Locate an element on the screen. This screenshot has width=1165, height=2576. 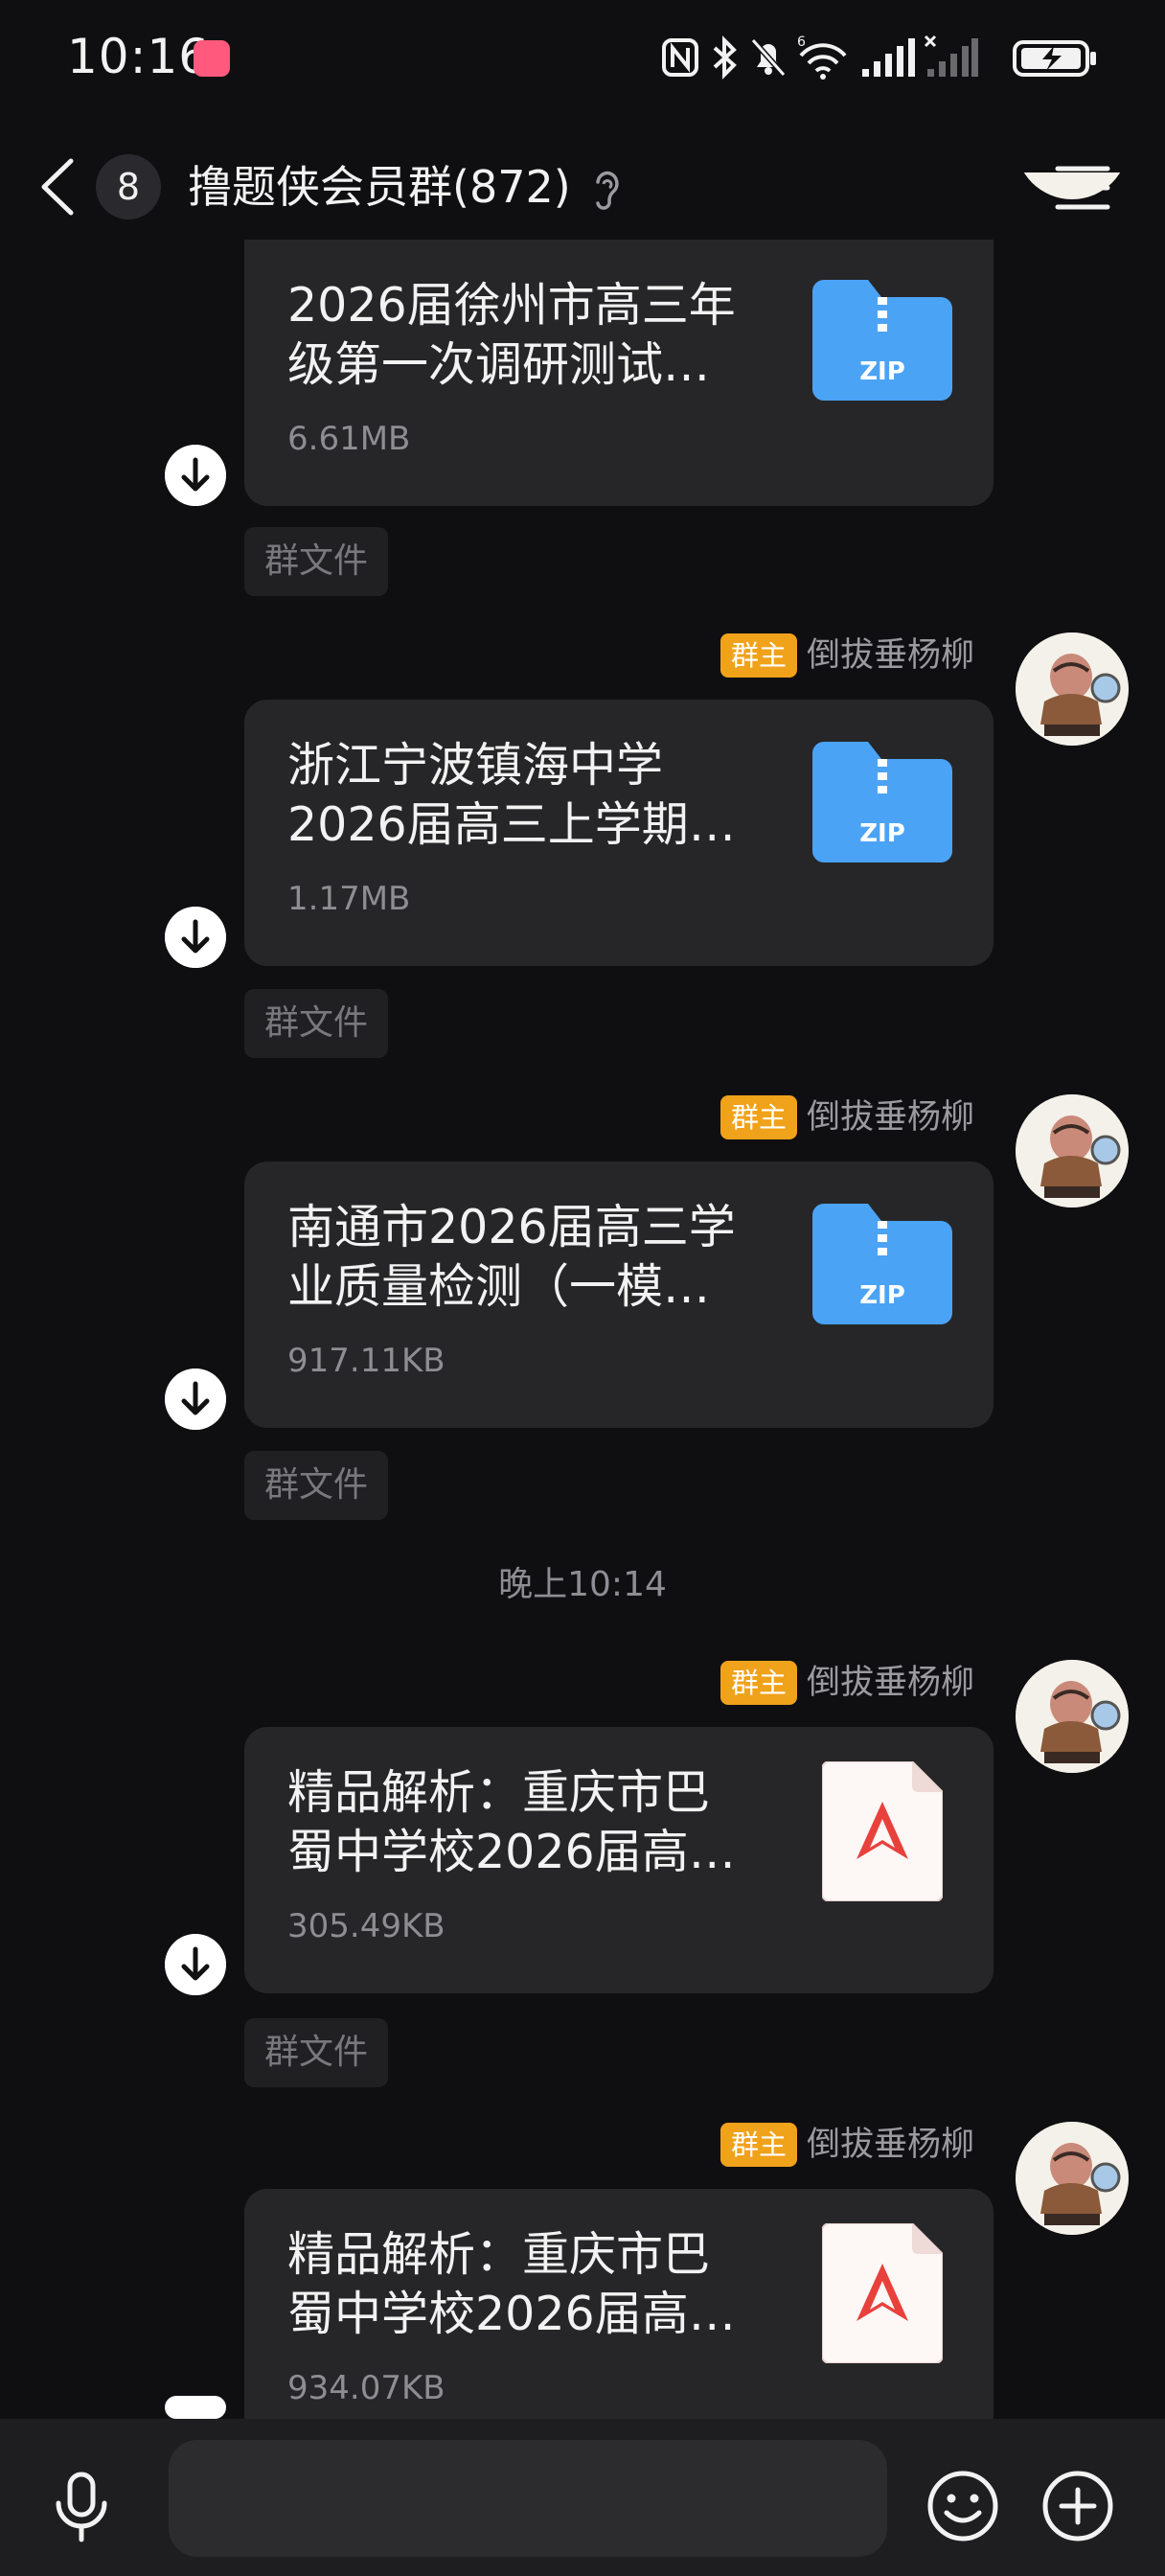
mute-bell-icon is located at coordinates (768, 57).